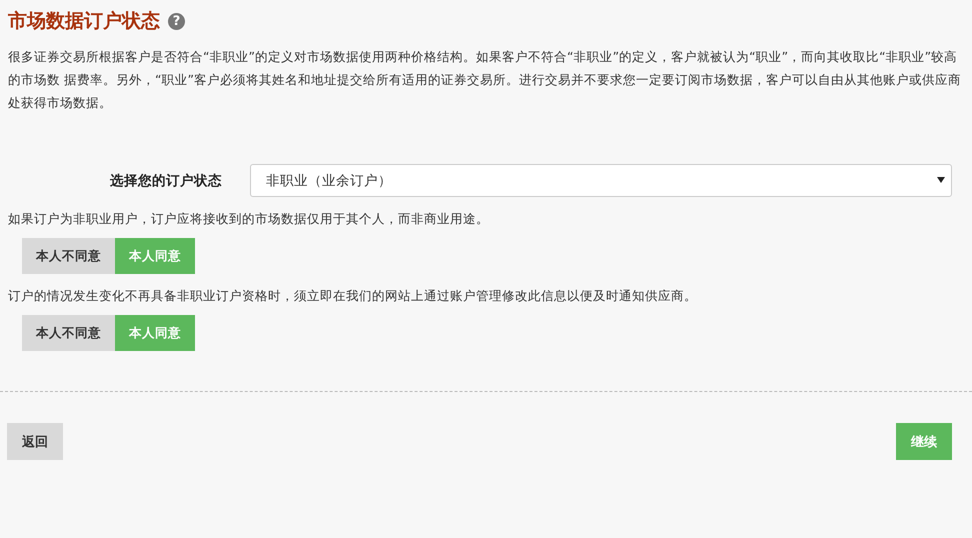  Describe the element at coordinates (485, 80) in the screenshot. I see `intro-paragraph: 很多证券交易所根据客户是否符合“非职业”的定义对市场数据使用两种价格结构。如果客户不符合“非职业”的定义，客户就被认为“职业”，而向其收取比“非职业”较高的市场数 据费率。另外，“职业”客户必须将其姓名和地址提交给所有适用的证券交易所。进行交易并不要求您一定要订阅市场数据，客户可以自由从其他账户或供应商处获得市场数据。` at that location.